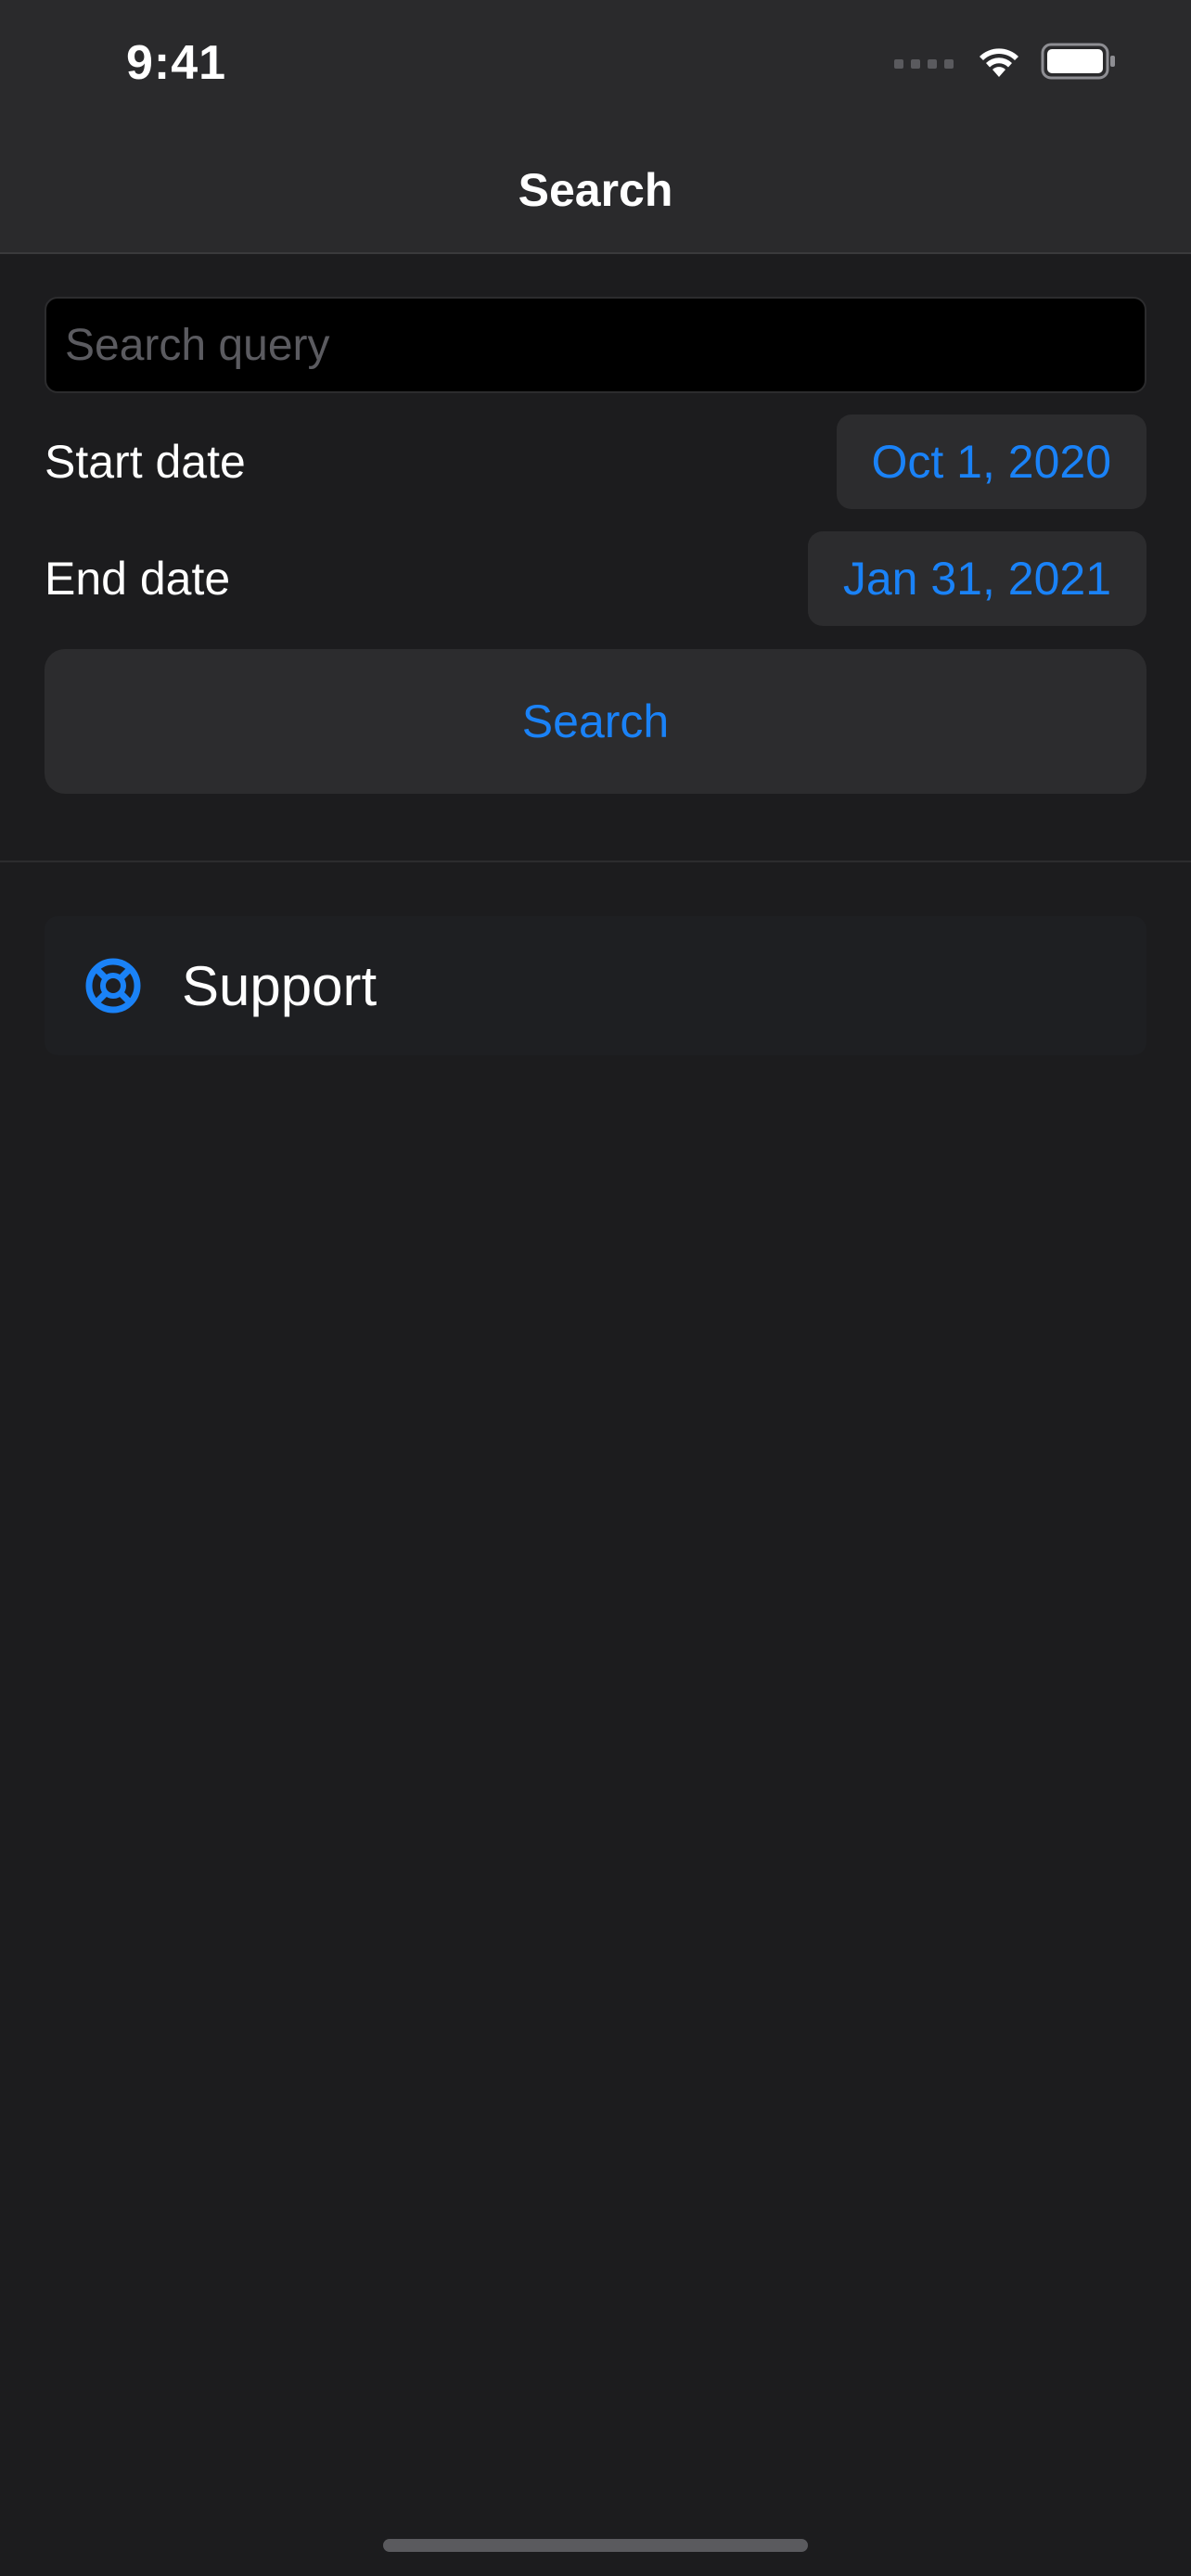  What do you see at coordinates (595, 462) in the screenshot?
I see `start-date-row: Start date Oct 1, 2020` at bounding box center [595, 462].